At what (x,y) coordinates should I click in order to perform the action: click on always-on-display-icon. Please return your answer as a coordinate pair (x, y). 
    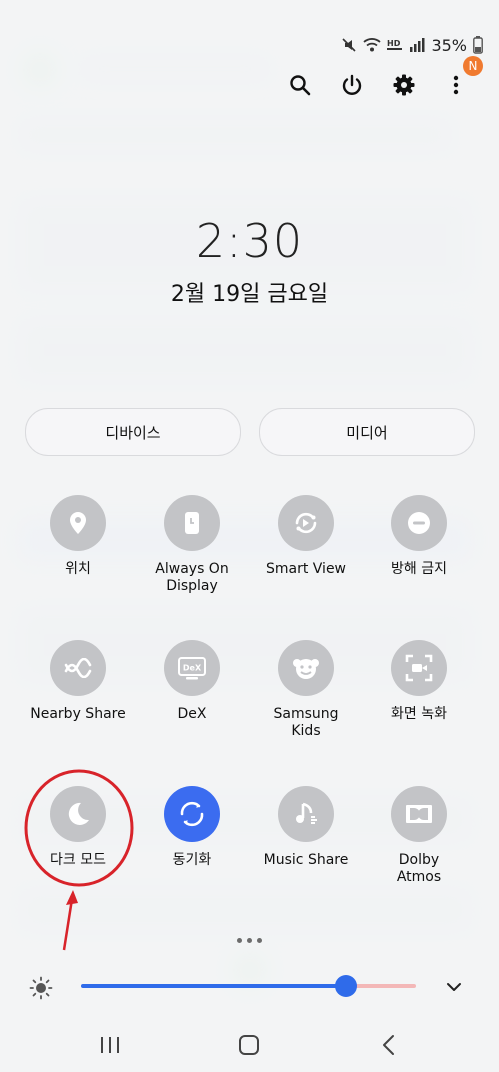
    Looking at the image, I should click on (192, 523).